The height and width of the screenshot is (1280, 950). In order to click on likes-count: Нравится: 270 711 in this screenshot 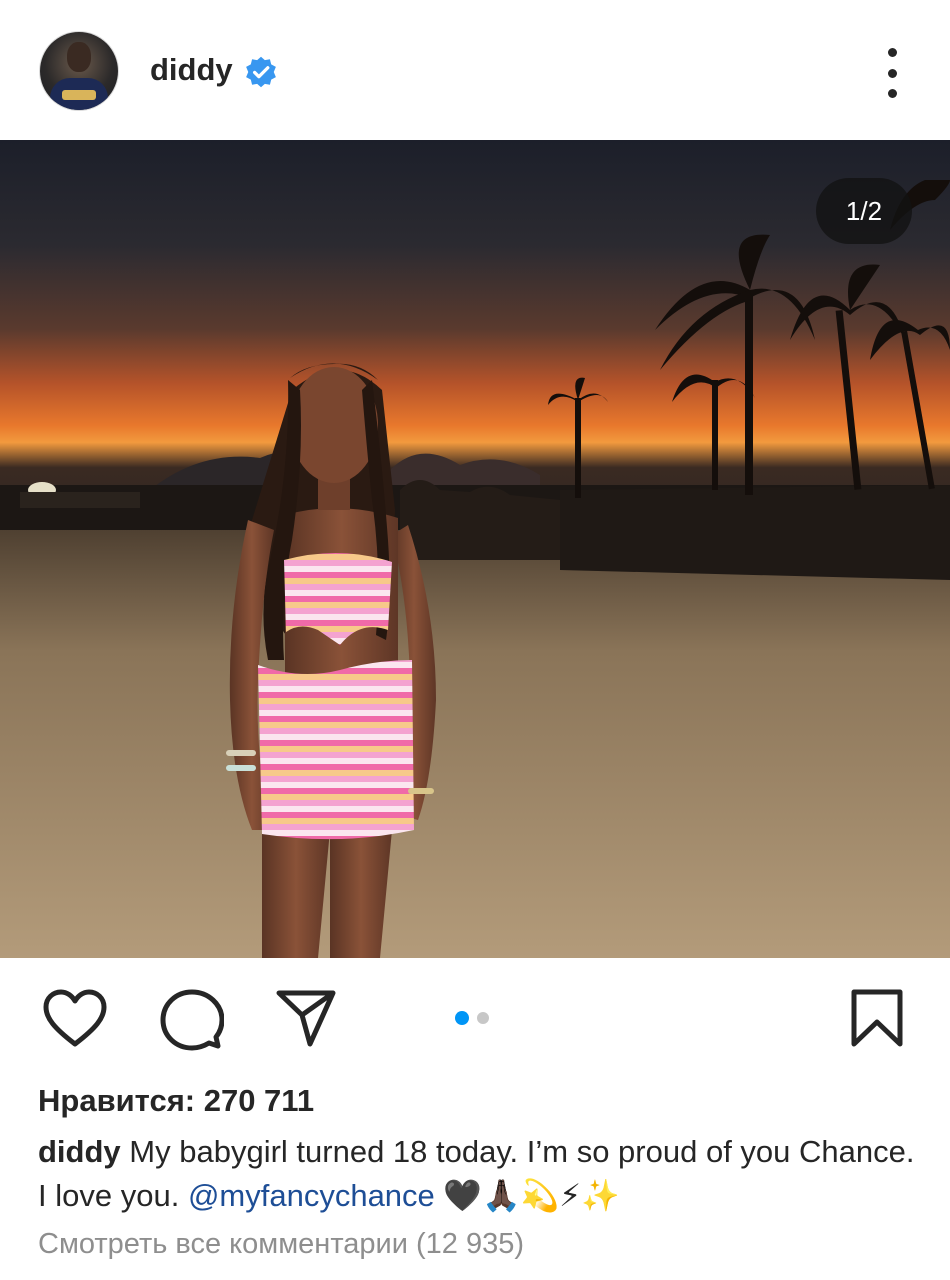, I will do `click(176, 1101)`.